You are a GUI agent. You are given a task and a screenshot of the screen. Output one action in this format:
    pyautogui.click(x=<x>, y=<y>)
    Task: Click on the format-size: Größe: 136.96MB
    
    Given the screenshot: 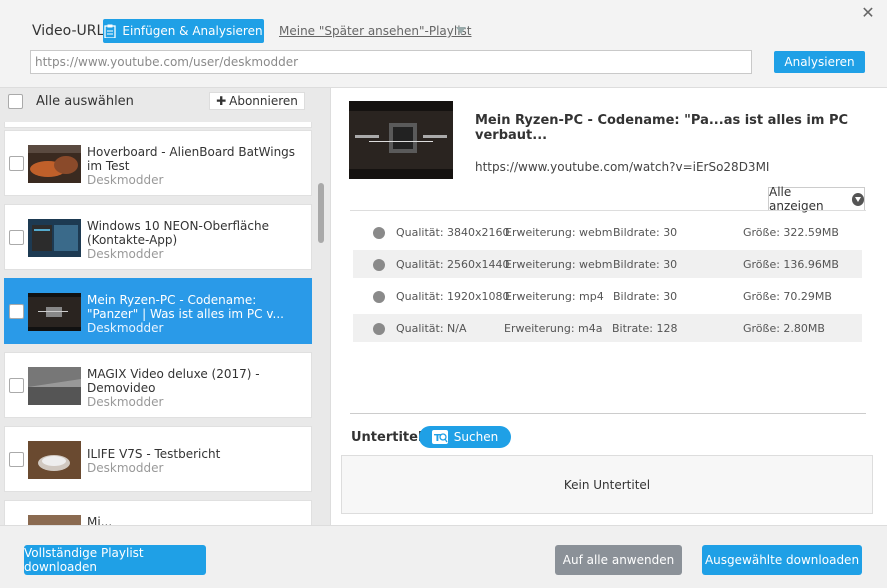 What is the action you would take?
    pyautogui.click(x=791, y=264)
    